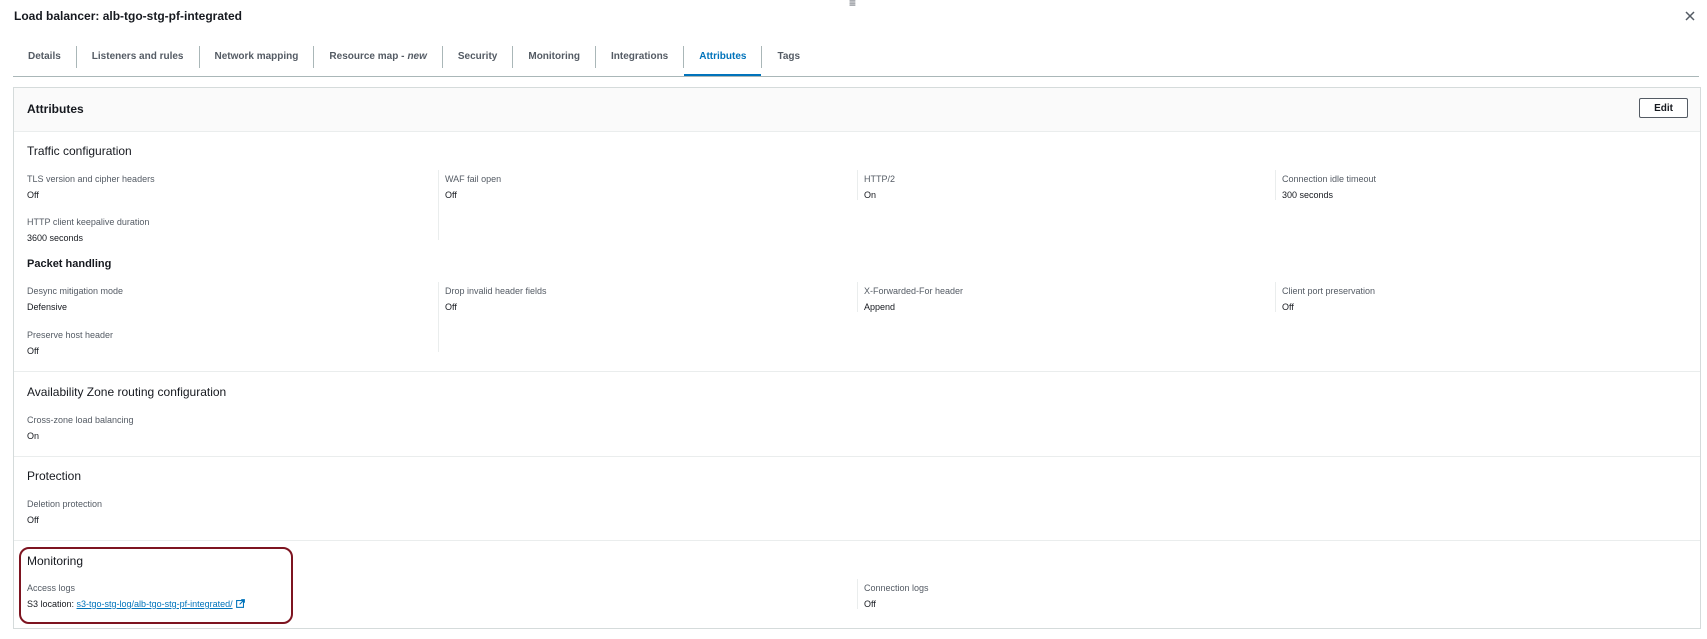  I want to click on tab-label: Security, so click(477, 56).